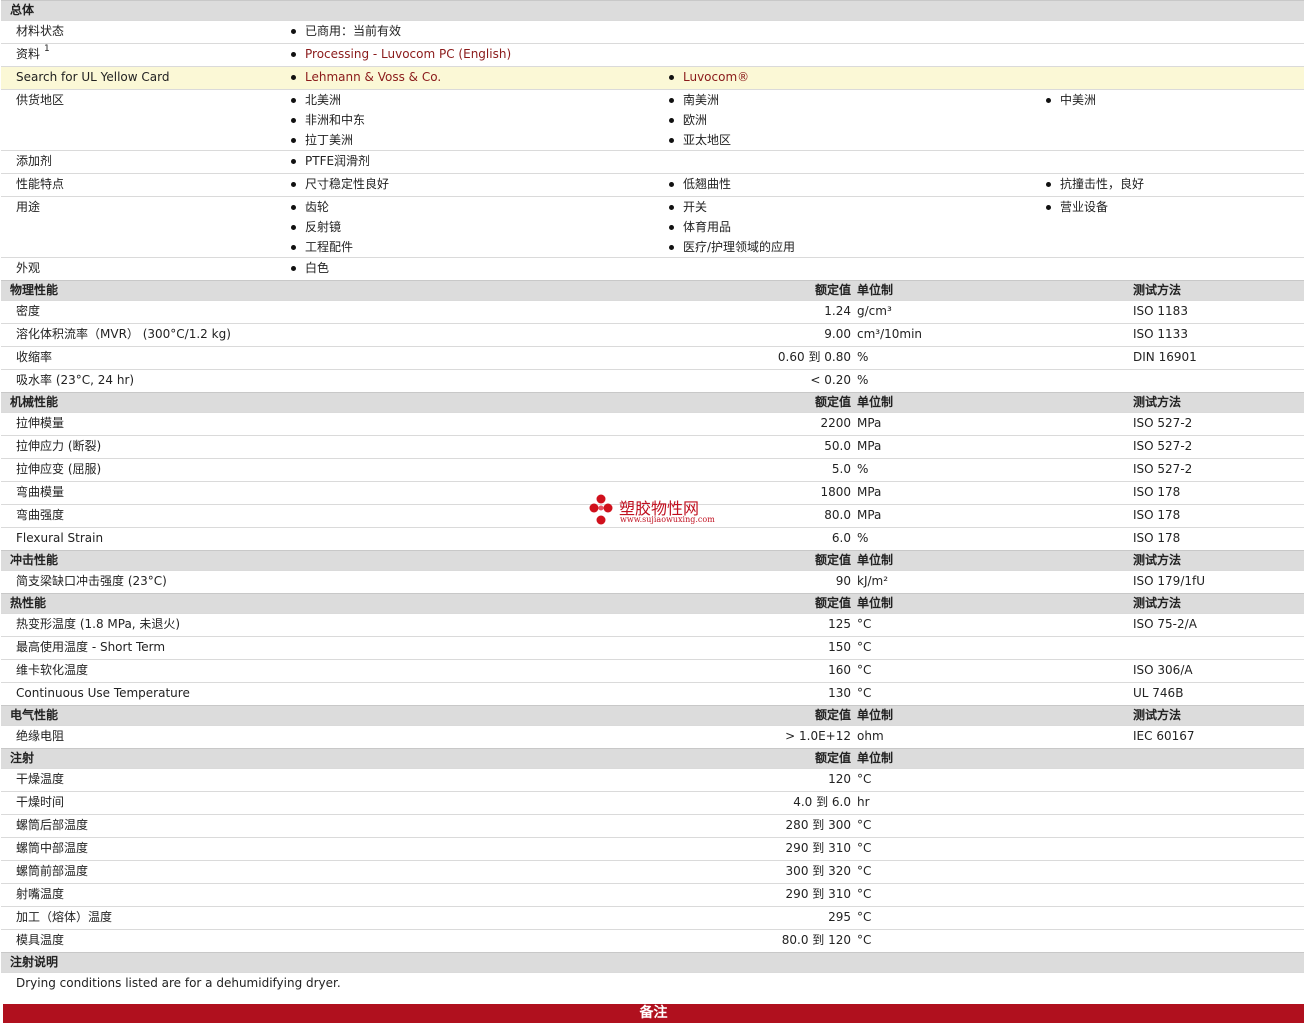  What do you see at coordinates (652, 872) in the screenshot?
I see `property-row: 螺筒前部温度 300 到 320 °C` at bounding box center [652, 872].